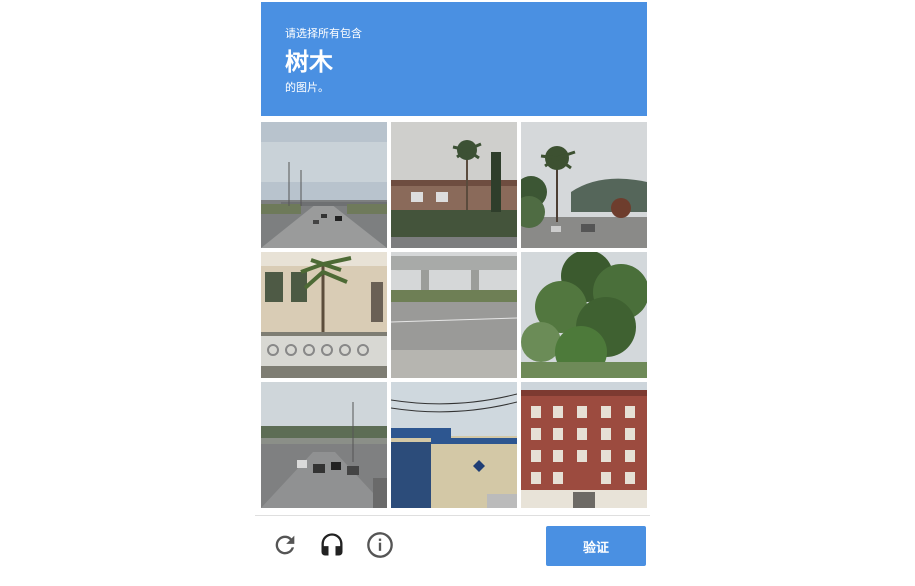  I want to click on tile-1-image, so click(324, 185).